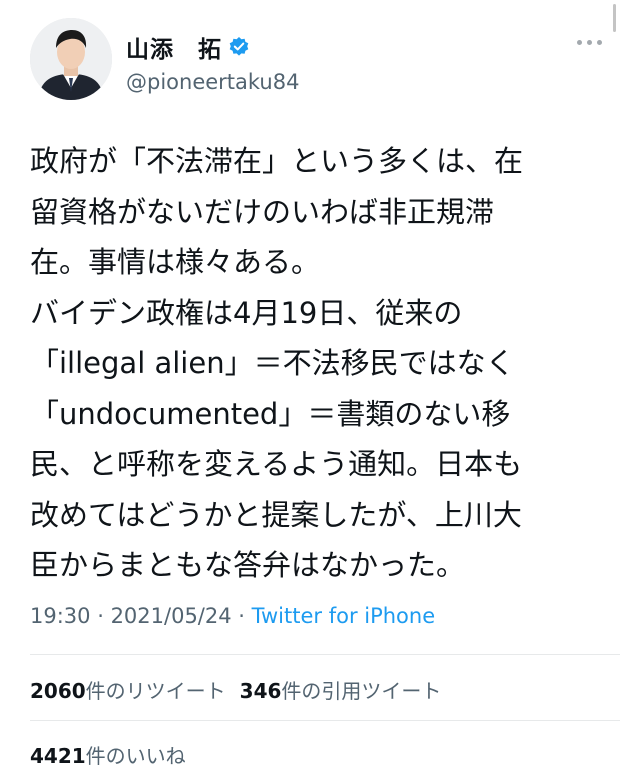 Image resolution: width=620 pixels, height=769 pixels. I want to click on tweet-line: バイデン政権は4月19日、従来の, so click(246, 312).